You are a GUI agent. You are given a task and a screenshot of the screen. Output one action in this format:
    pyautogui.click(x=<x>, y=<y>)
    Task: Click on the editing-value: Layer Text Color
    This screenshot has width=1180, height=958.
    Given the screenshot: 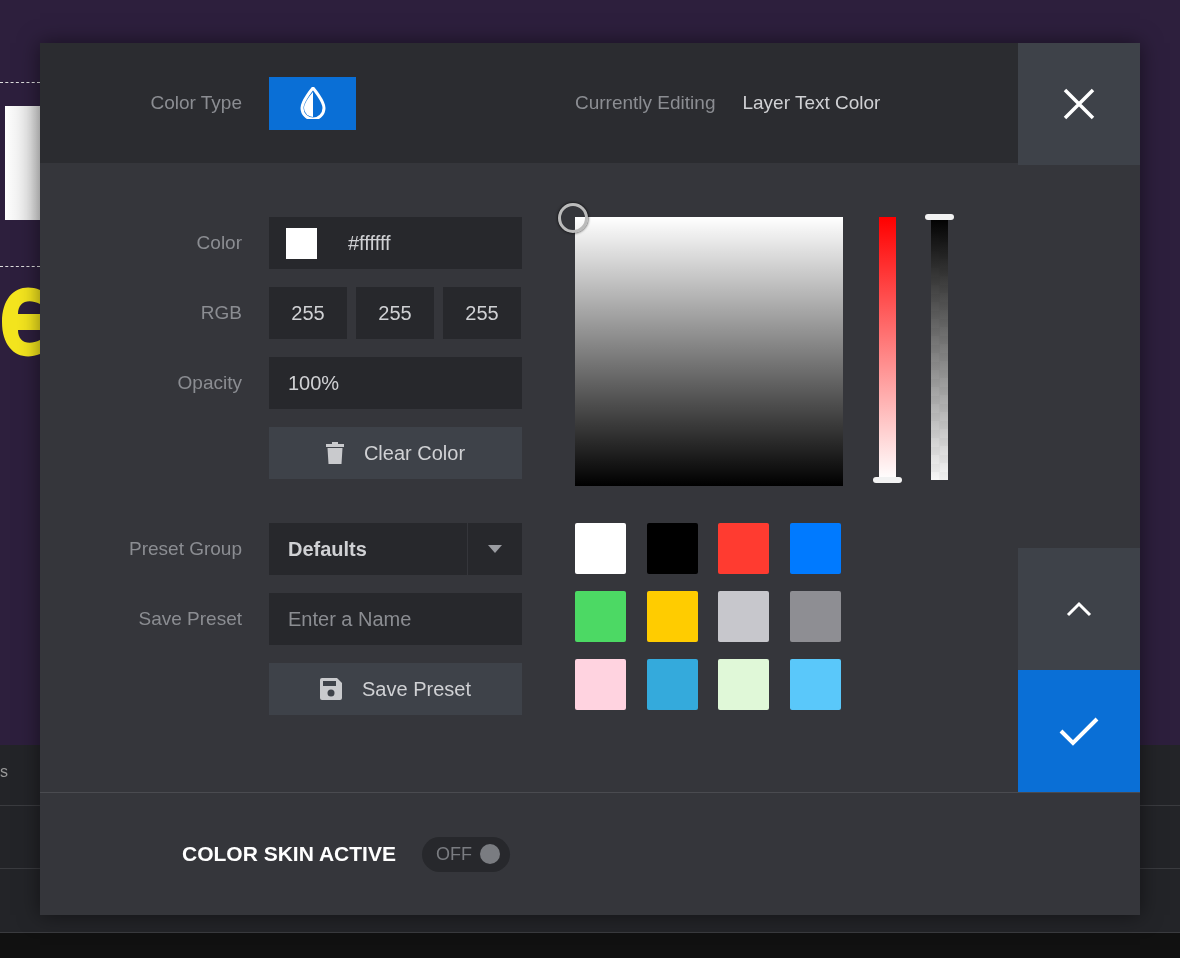 What is the action you would take?
    pyautogui.click(x=811, y=103)
    